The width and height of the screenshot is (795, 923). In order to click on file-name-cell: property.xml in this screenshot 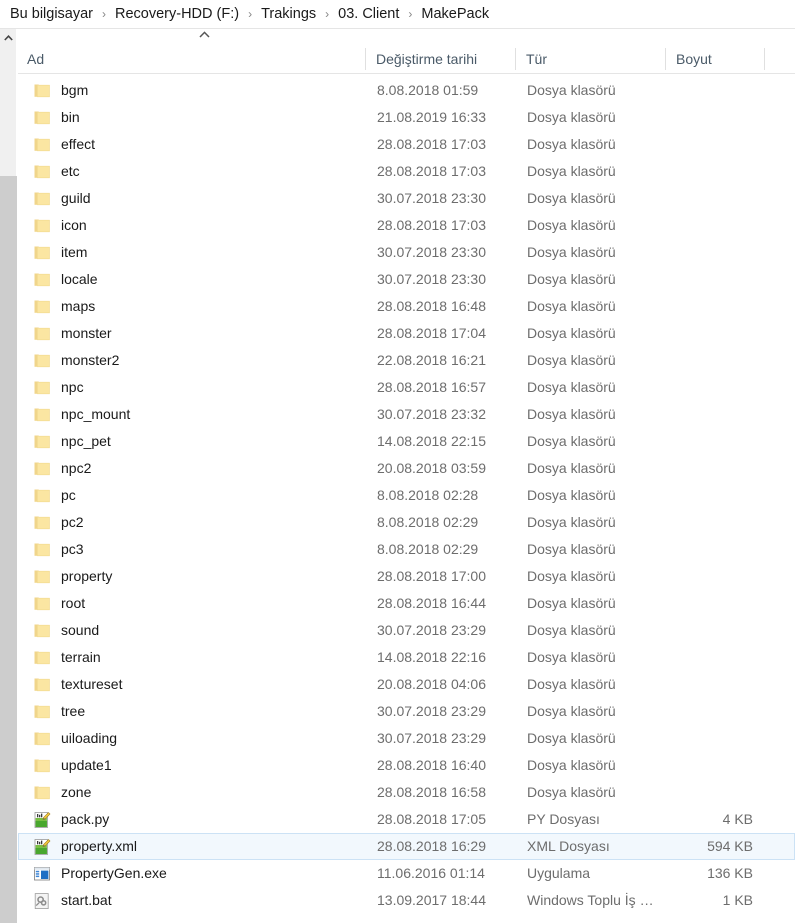, I will do `click(191, 846)`.